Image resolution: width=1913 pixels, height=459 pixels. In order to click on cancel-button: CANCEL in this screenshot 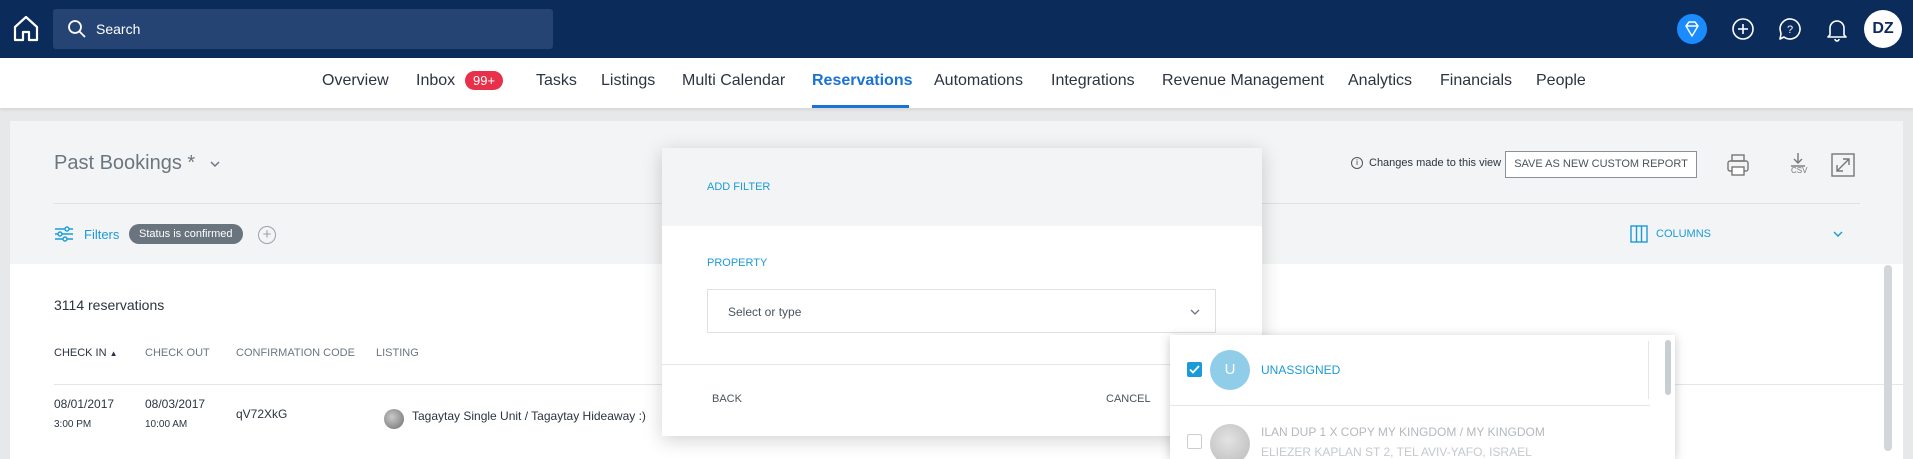, I will do `click(1128, 399)`.